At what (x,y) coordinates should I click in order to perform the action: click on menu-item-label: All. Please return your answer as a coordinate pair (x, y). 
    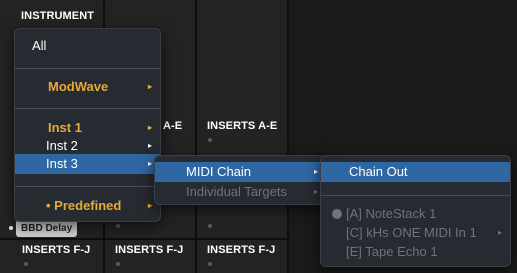
    Looking at the image, I should click on (39, 45).